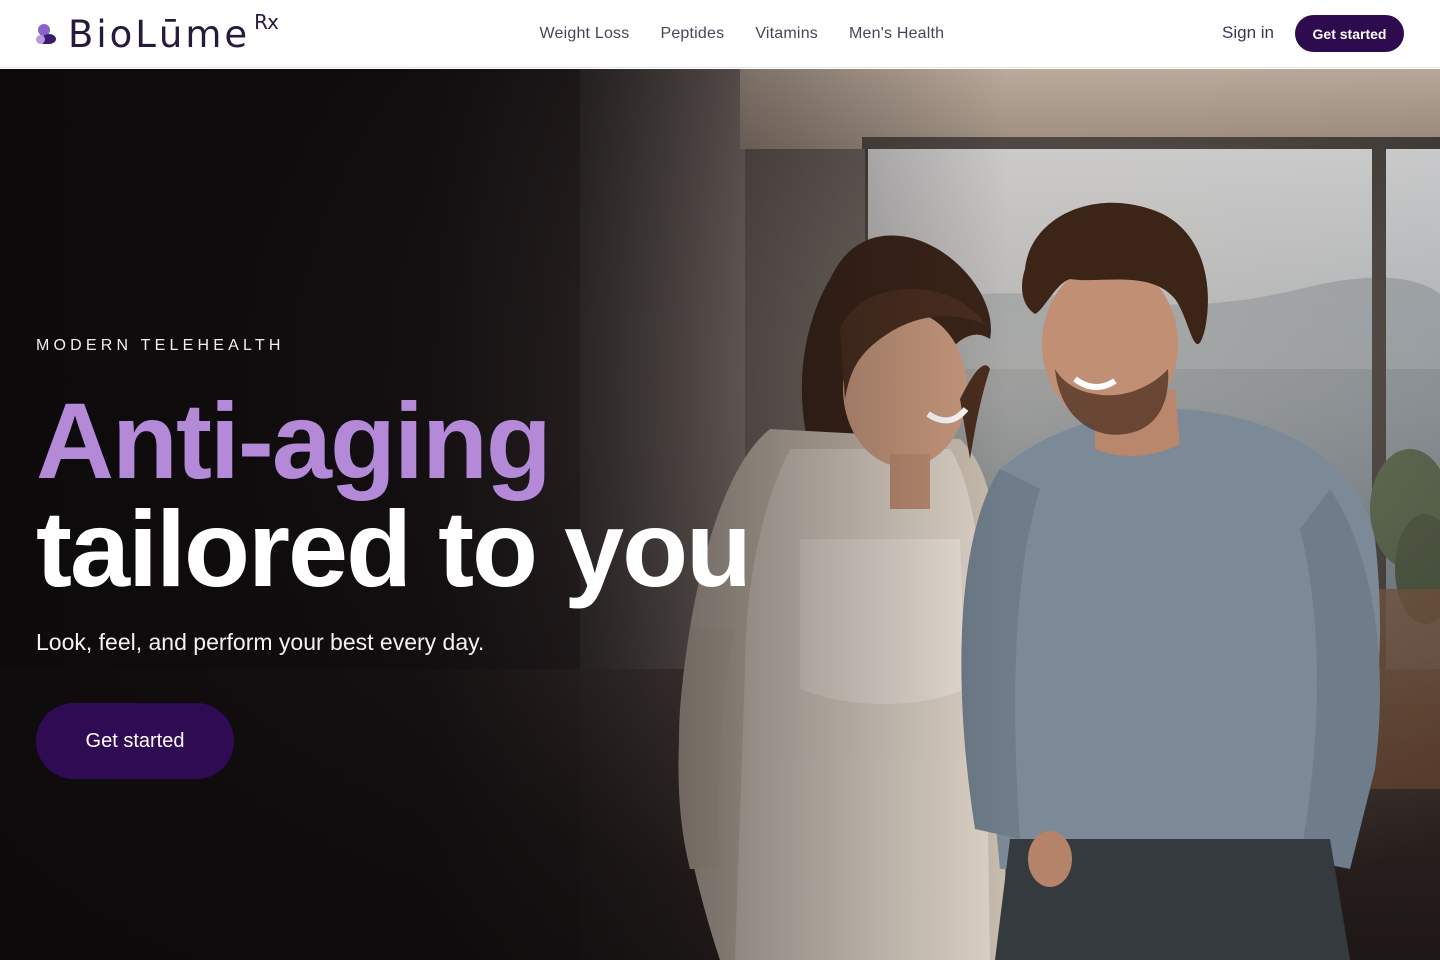 The width and height of the screenshot is (1440, 960). Describe the element at coordinates (1248, 33) in the screenshot. I see `sign-in-link: Sign in` at that location.